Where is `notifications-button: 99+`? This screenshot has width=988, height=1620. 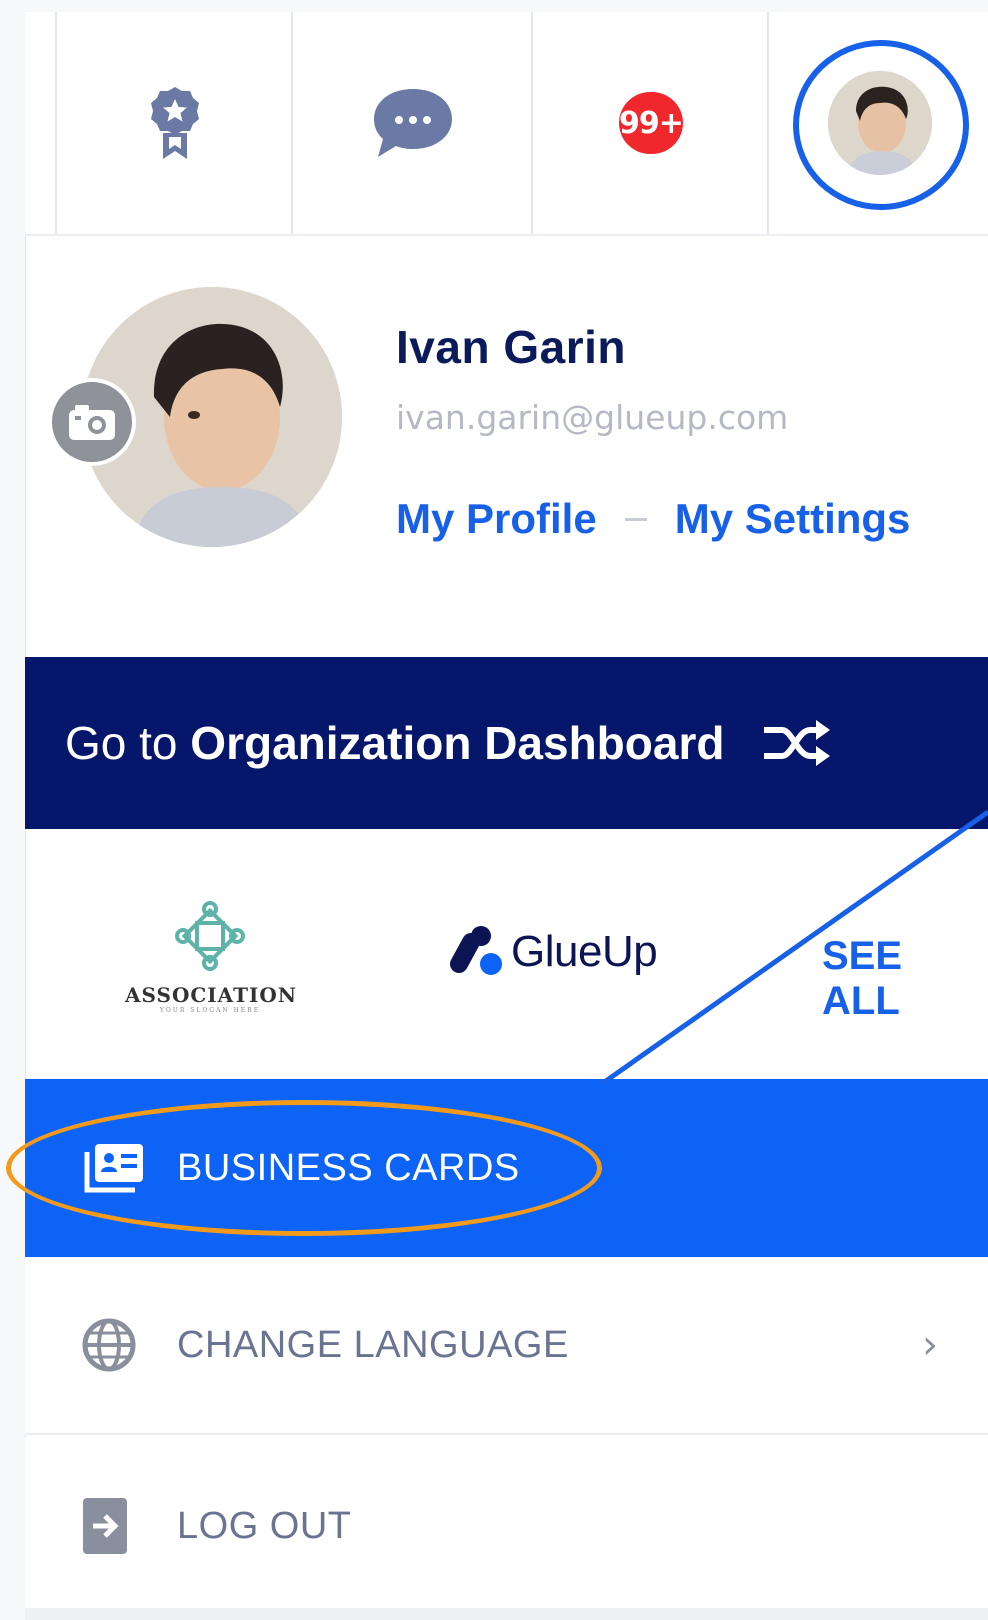 notifications-button: 99+ is located at coordinates (650, 123).